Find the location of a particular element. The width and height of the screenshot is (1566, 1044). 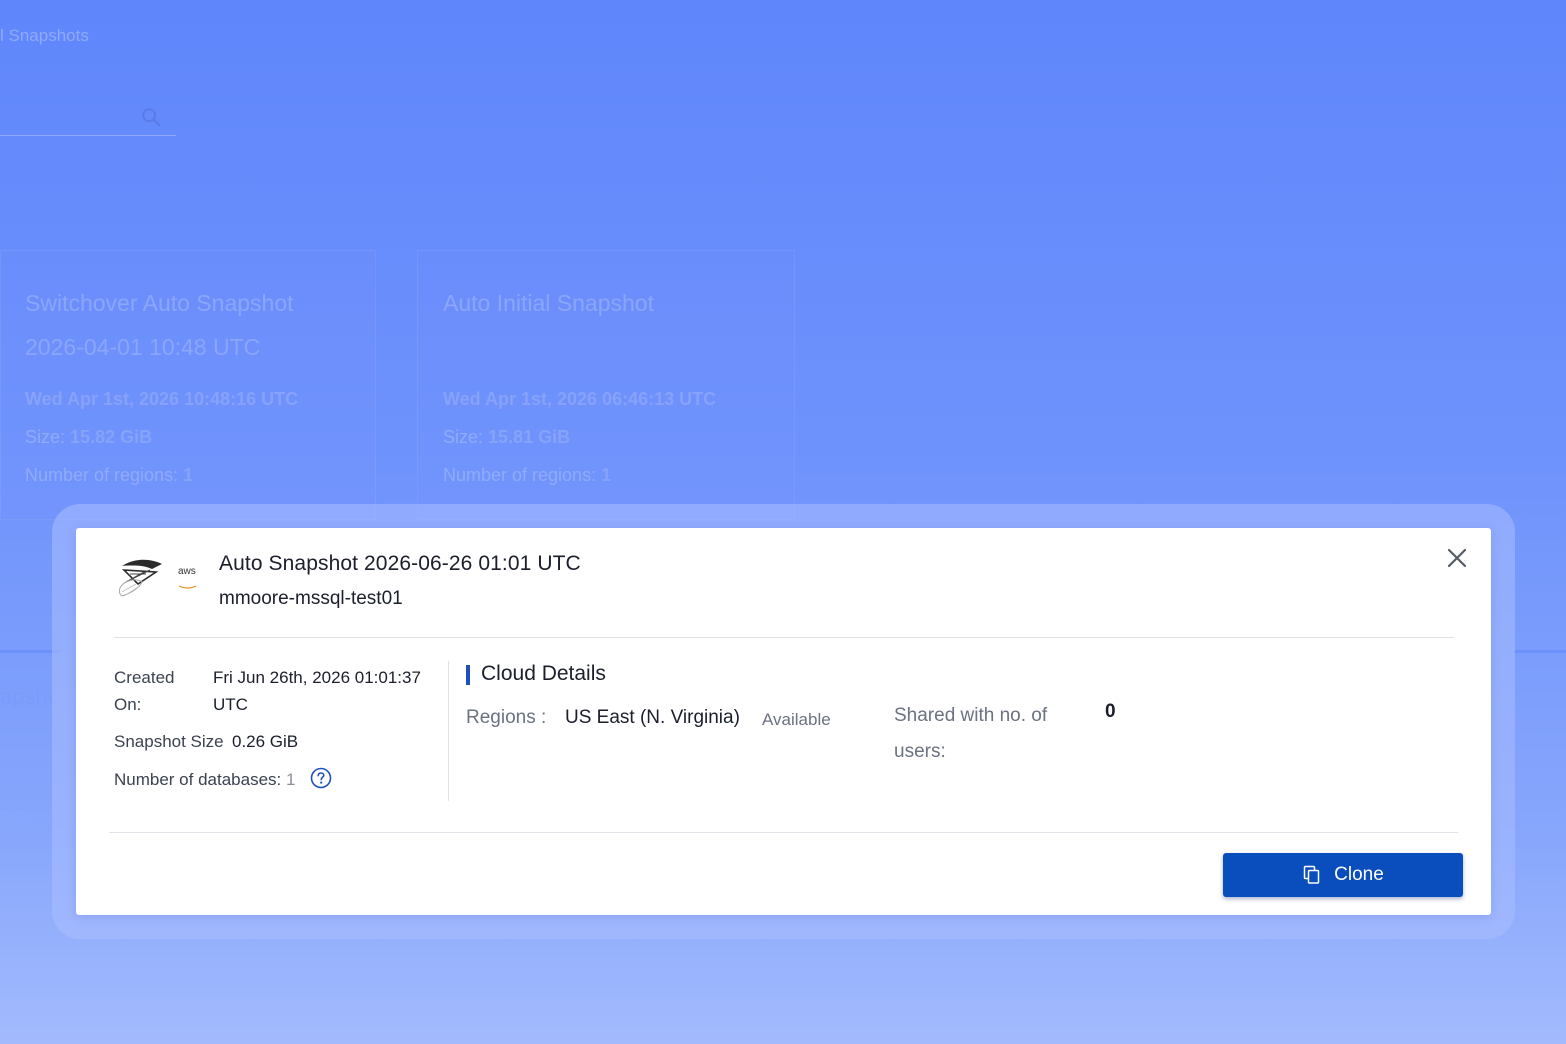

modal-footer-divider is located at coordinates (783, 832).